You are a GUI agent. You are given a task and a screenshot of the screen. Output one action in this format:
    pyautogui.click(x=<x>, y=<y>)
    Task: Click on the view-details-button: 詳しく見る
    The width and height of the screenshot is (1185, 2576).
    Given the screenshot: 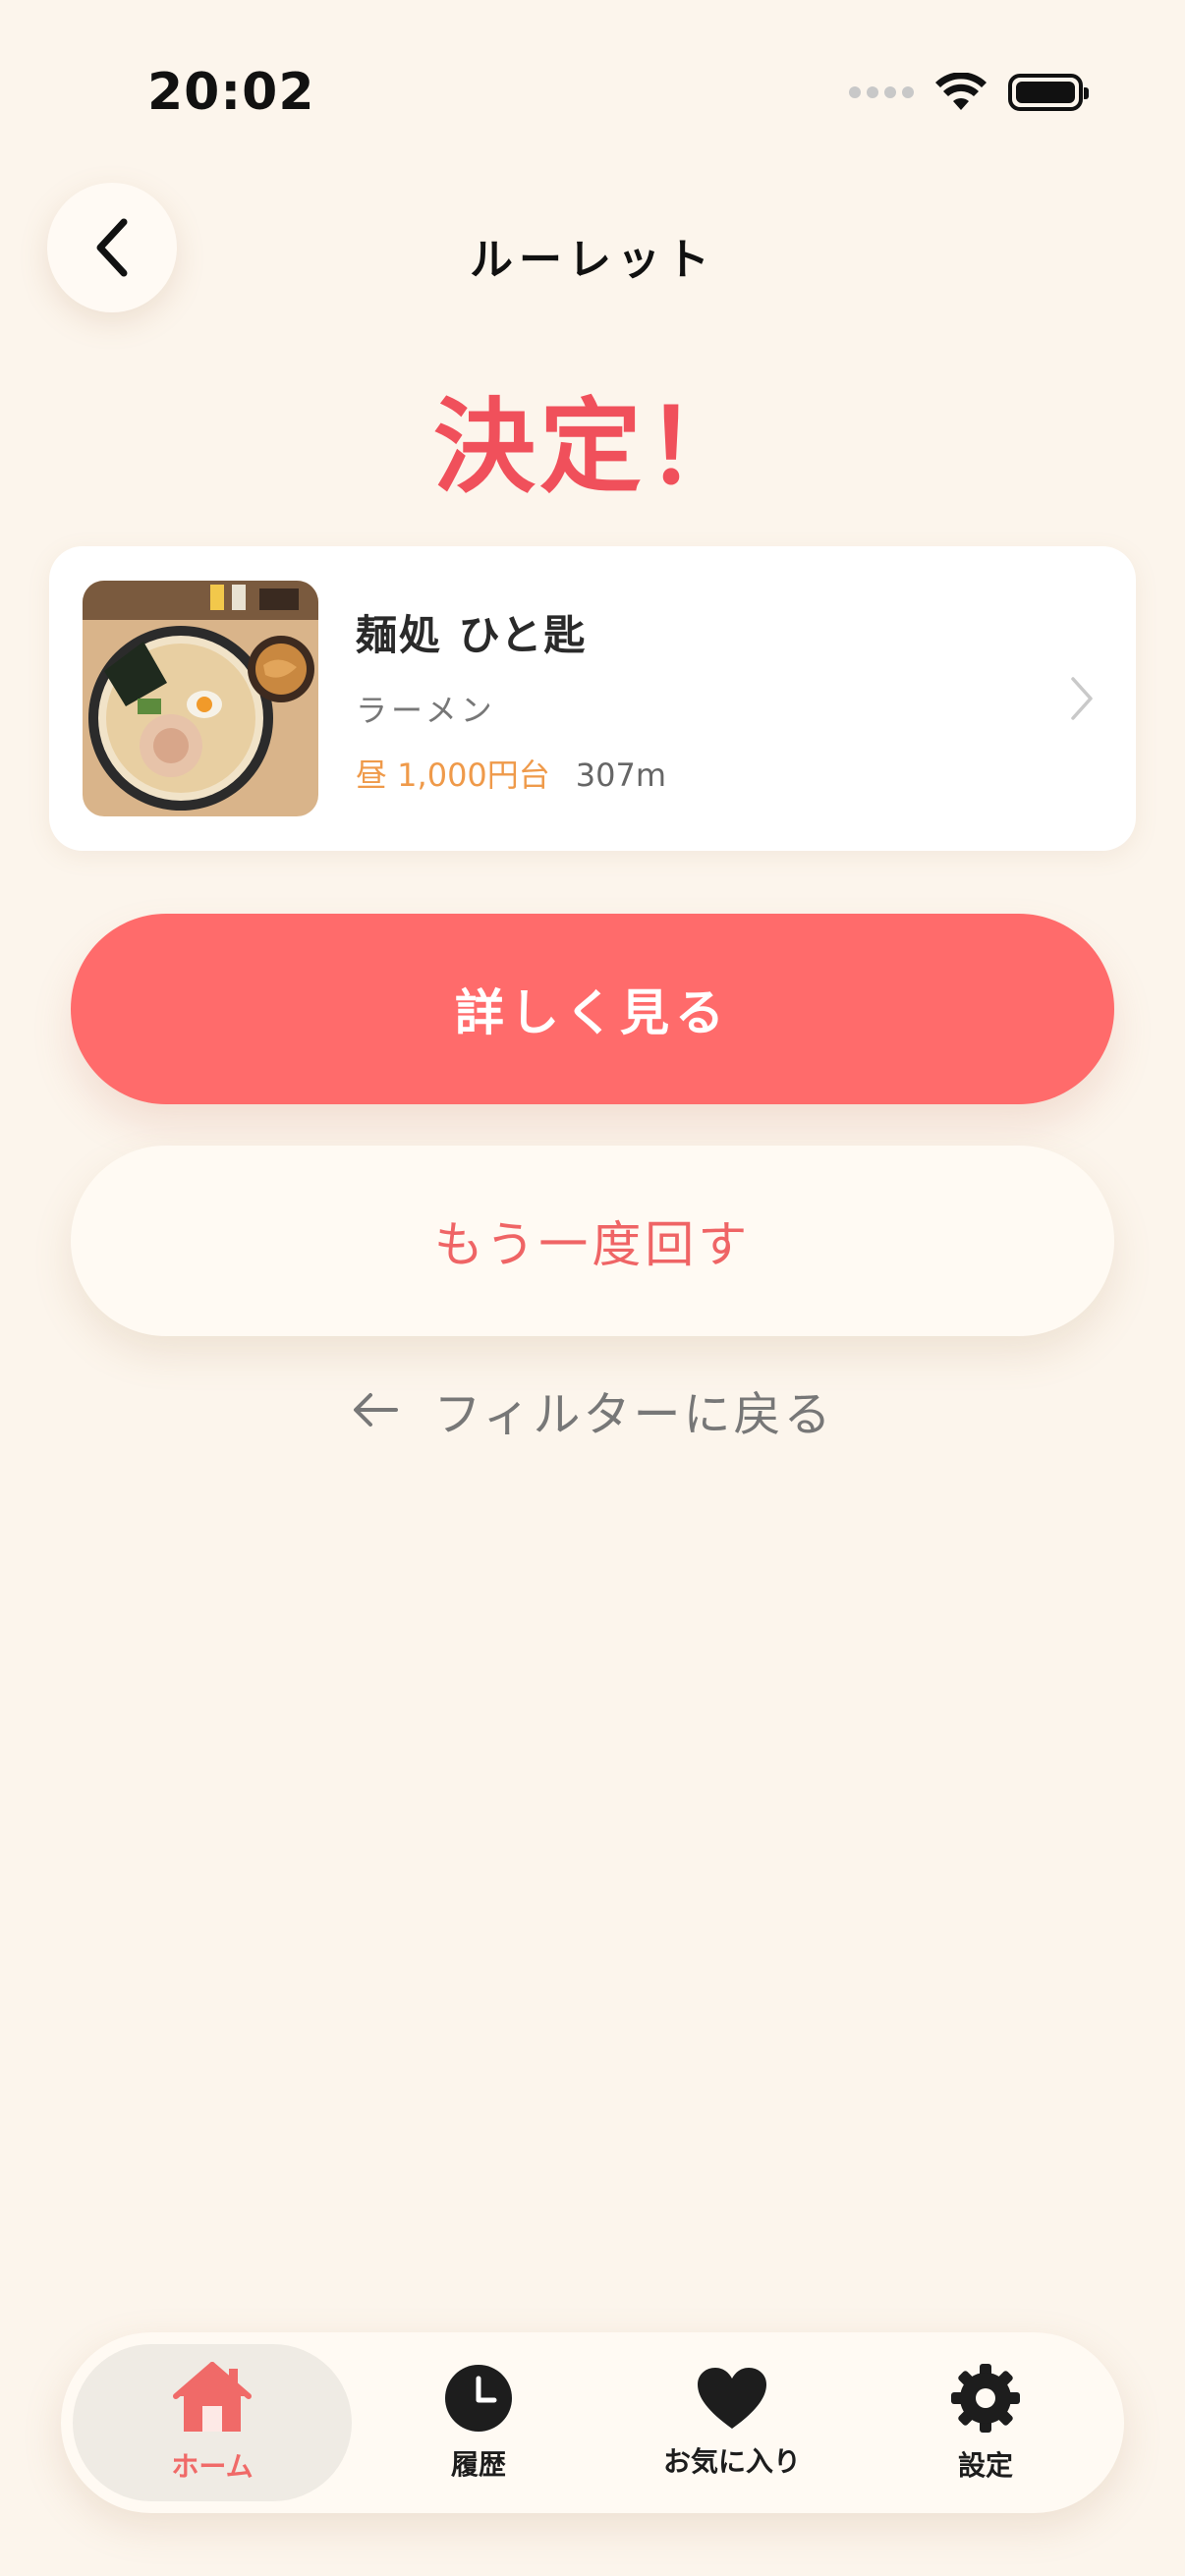 What is the action you would take?
    pyautogui.click(x=592, y=1009)
    